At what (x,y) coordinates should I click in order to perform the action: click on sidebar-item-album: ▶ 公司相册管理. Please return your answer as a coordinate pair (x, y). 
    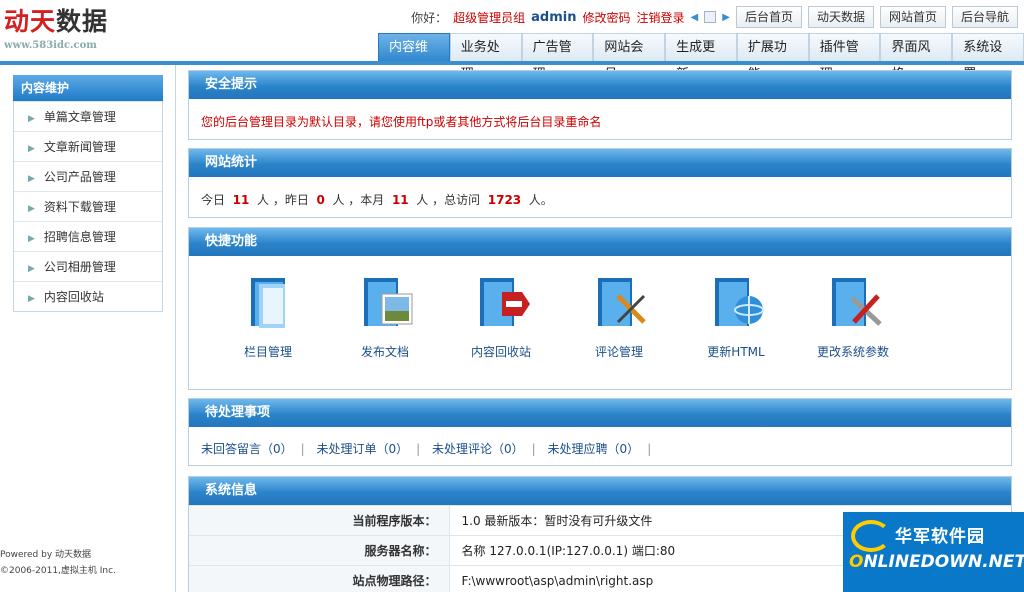
    Looking at the image, I should click on (88, 266).